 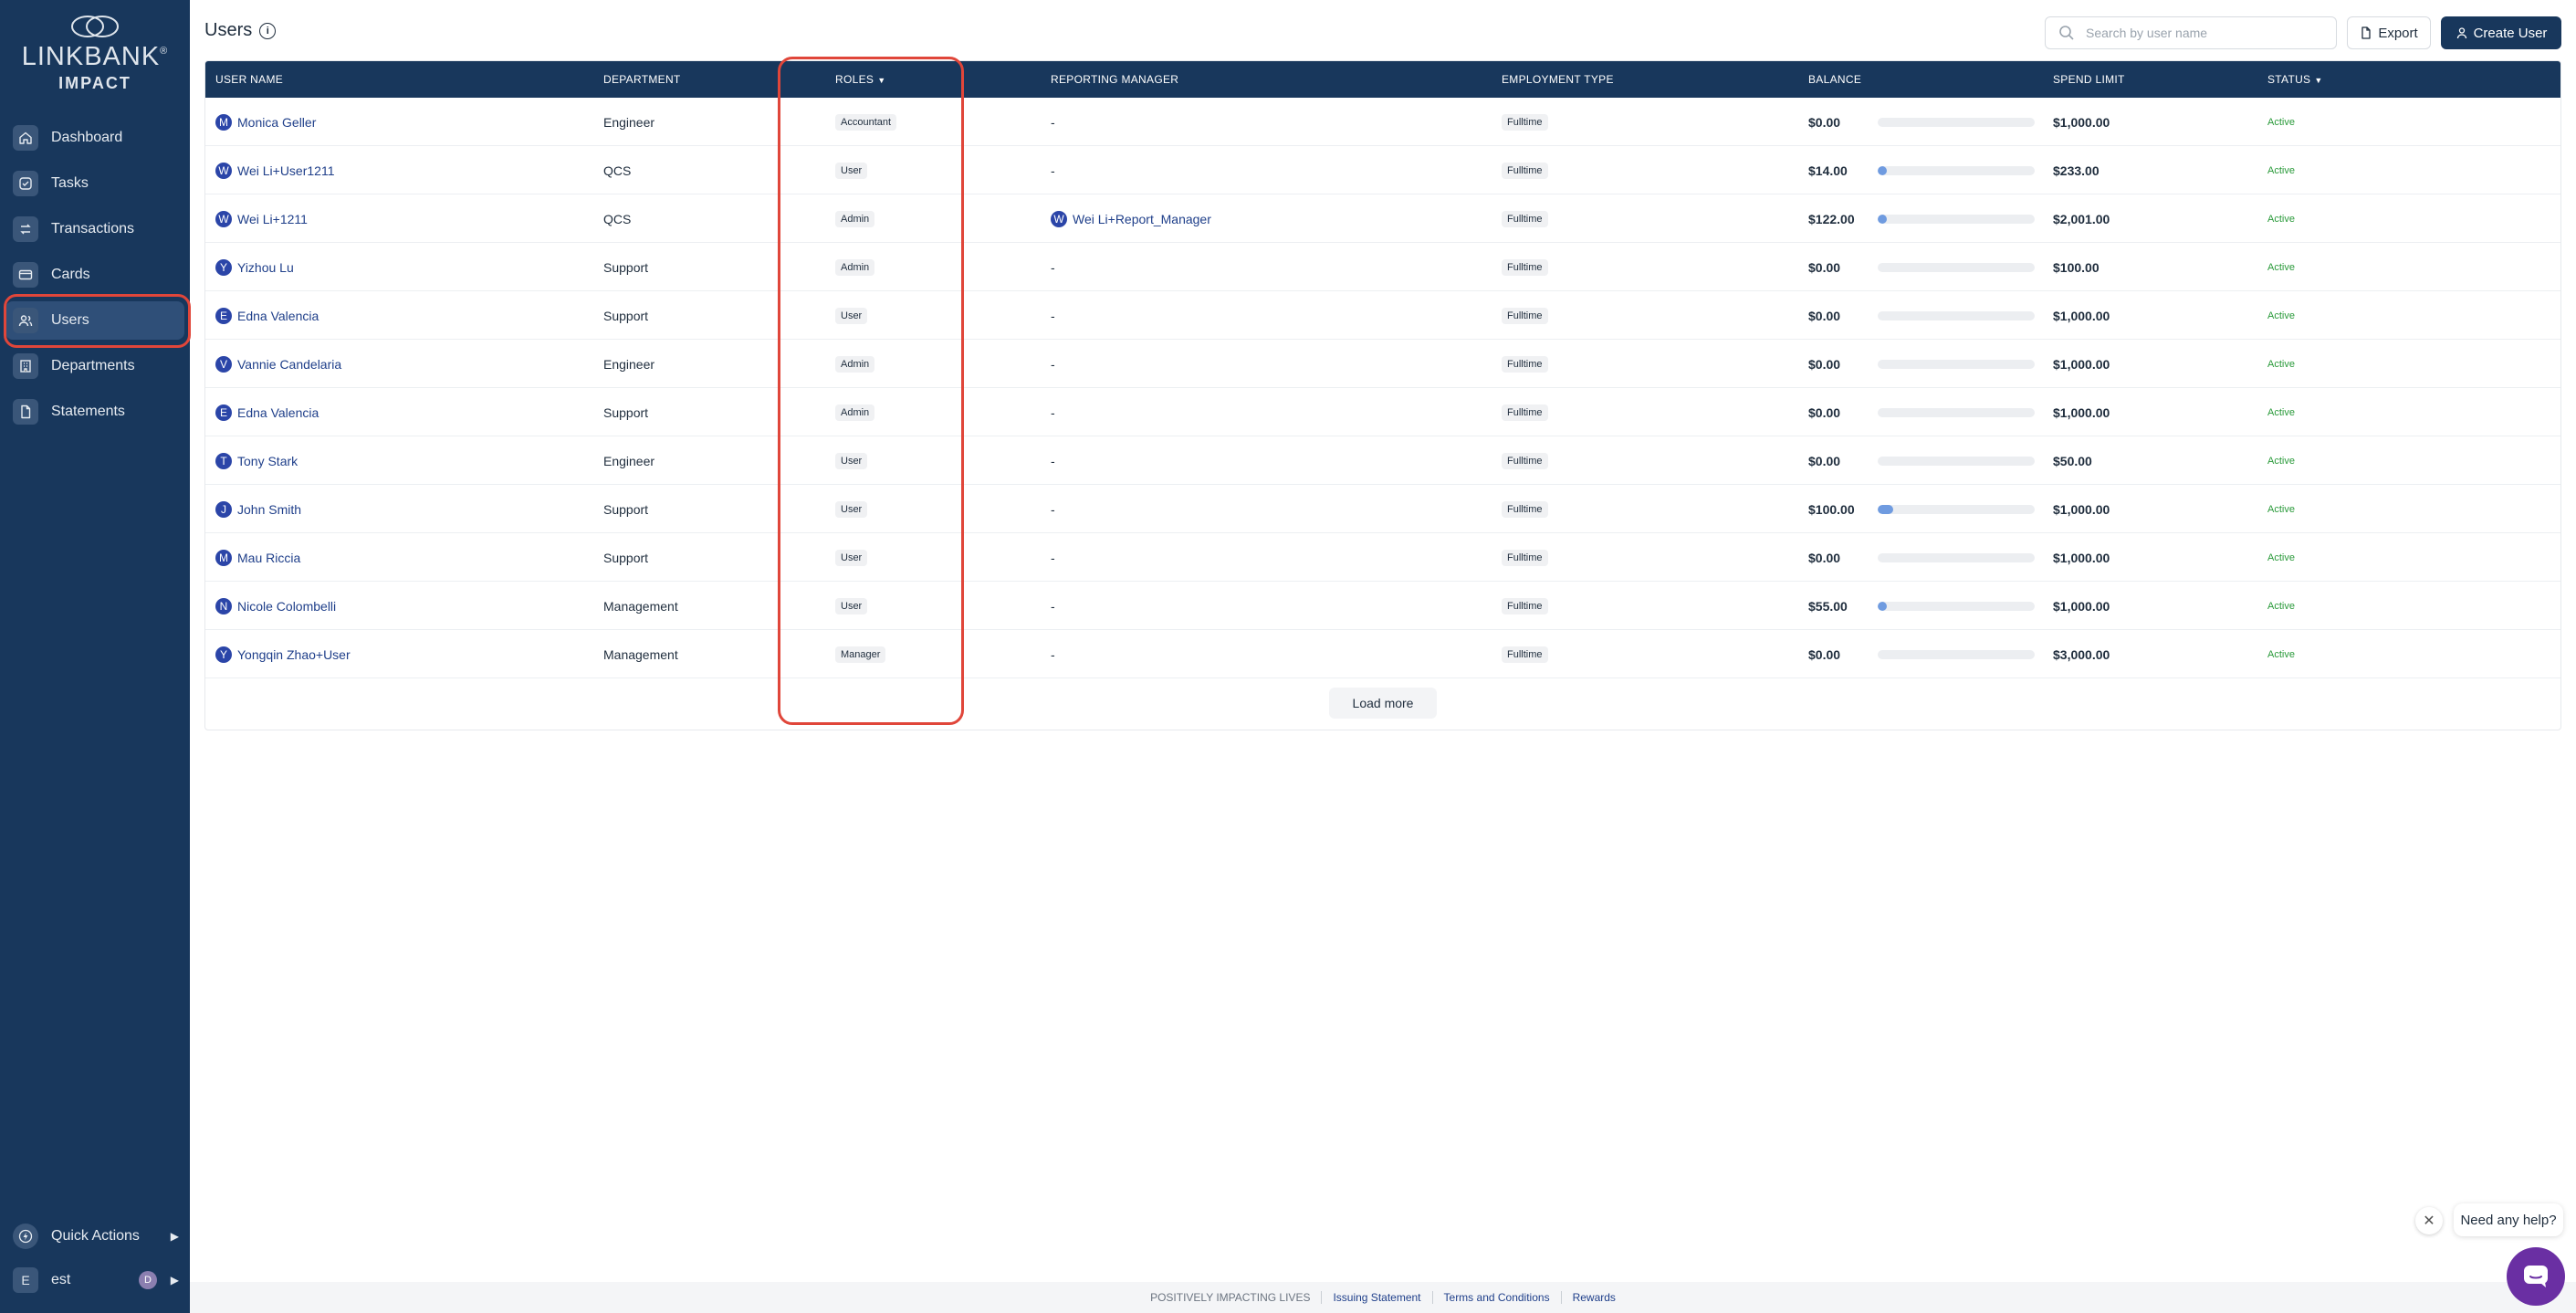 I want to click on column-department: DEPARTMENT, so click(x=642, y=79).